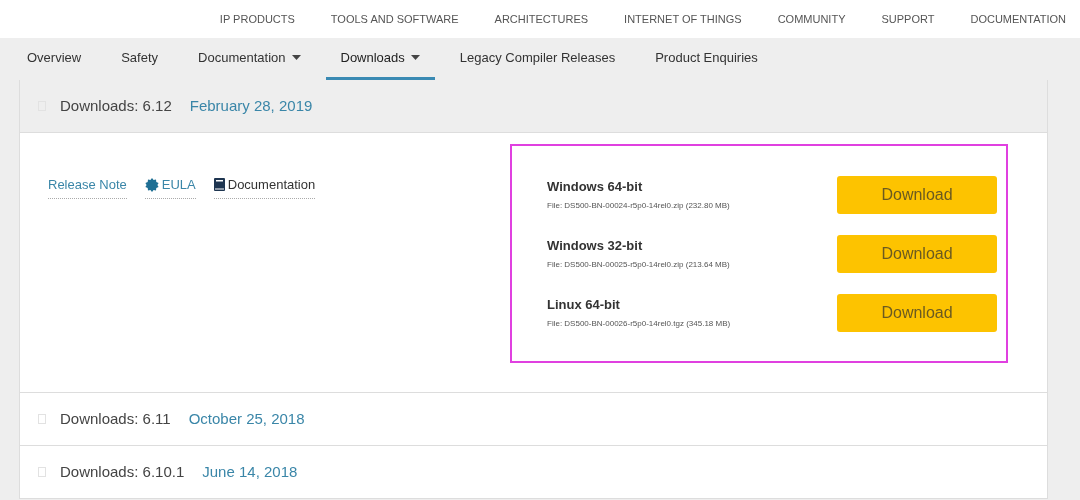 The image size is (1080, 500). What do you see at coordinates (908, 19) in the screenshot?
I see `nav-link: SUPPORT` at bounding box center [908, 19].